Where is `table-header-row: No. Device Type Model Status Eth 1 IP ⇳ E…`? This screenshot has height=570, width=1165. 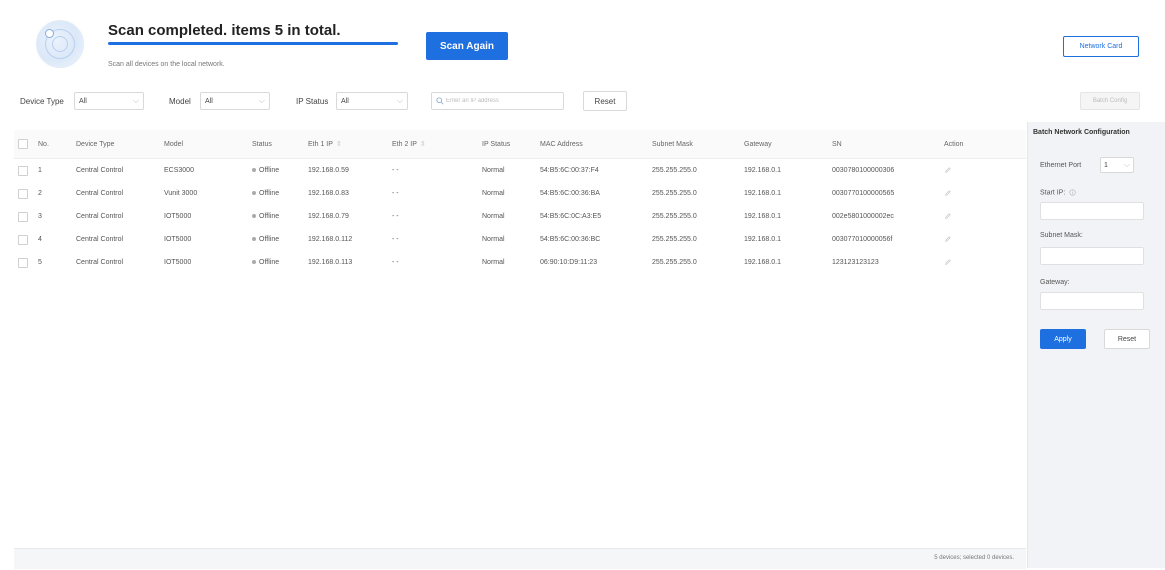 table-header-row: No. Device Type Model Status Eth 1 IP ⇳ E… is located at coordinates (520, 144).